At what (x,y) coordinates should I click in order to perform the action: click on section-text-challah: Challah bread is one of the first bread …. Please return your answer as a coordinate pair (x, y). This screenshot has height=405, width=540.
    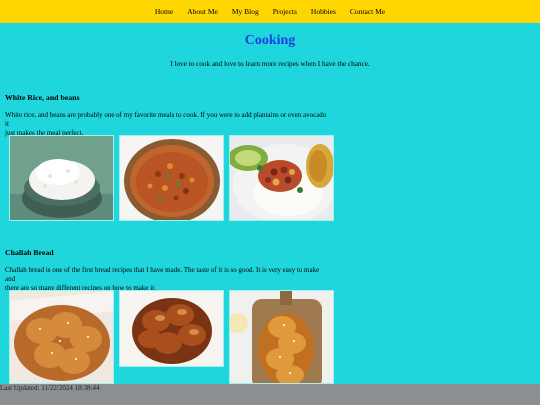
    Looking at the image, I should click on (167, 279).